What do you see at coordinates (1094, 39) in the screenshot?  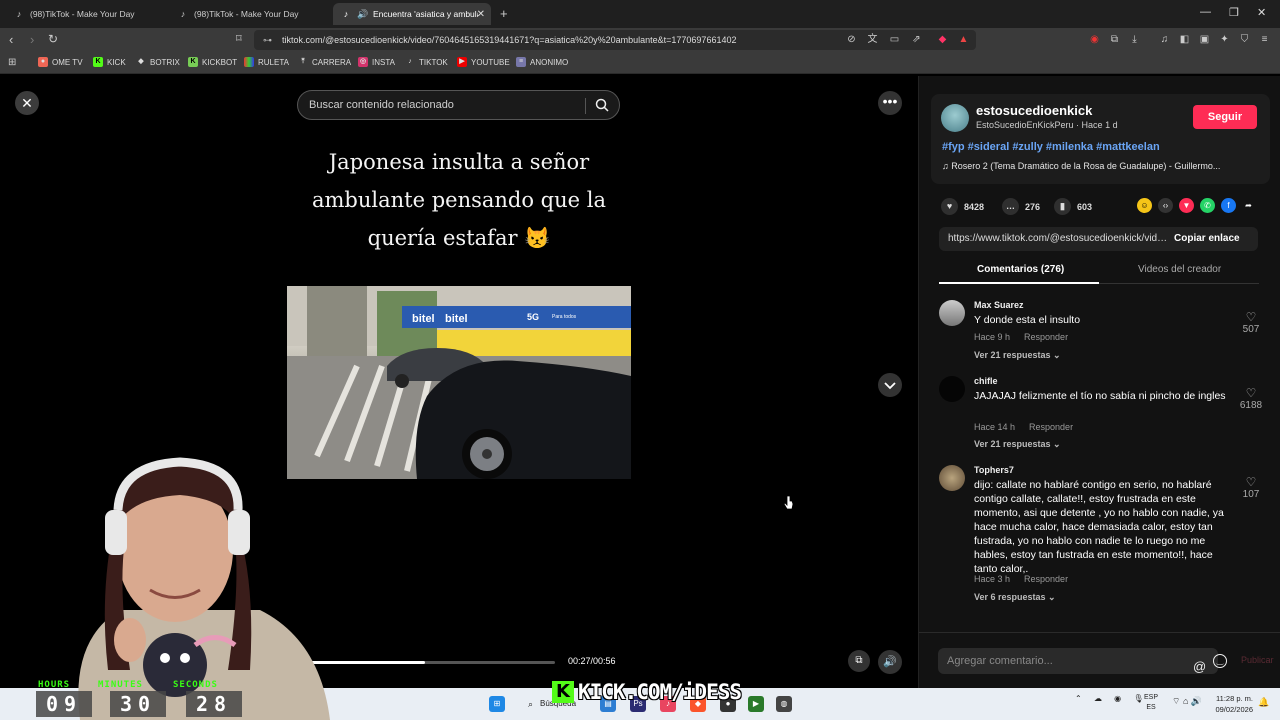 I see `extension-icon: ◉` at bounding box center [1094, 39].